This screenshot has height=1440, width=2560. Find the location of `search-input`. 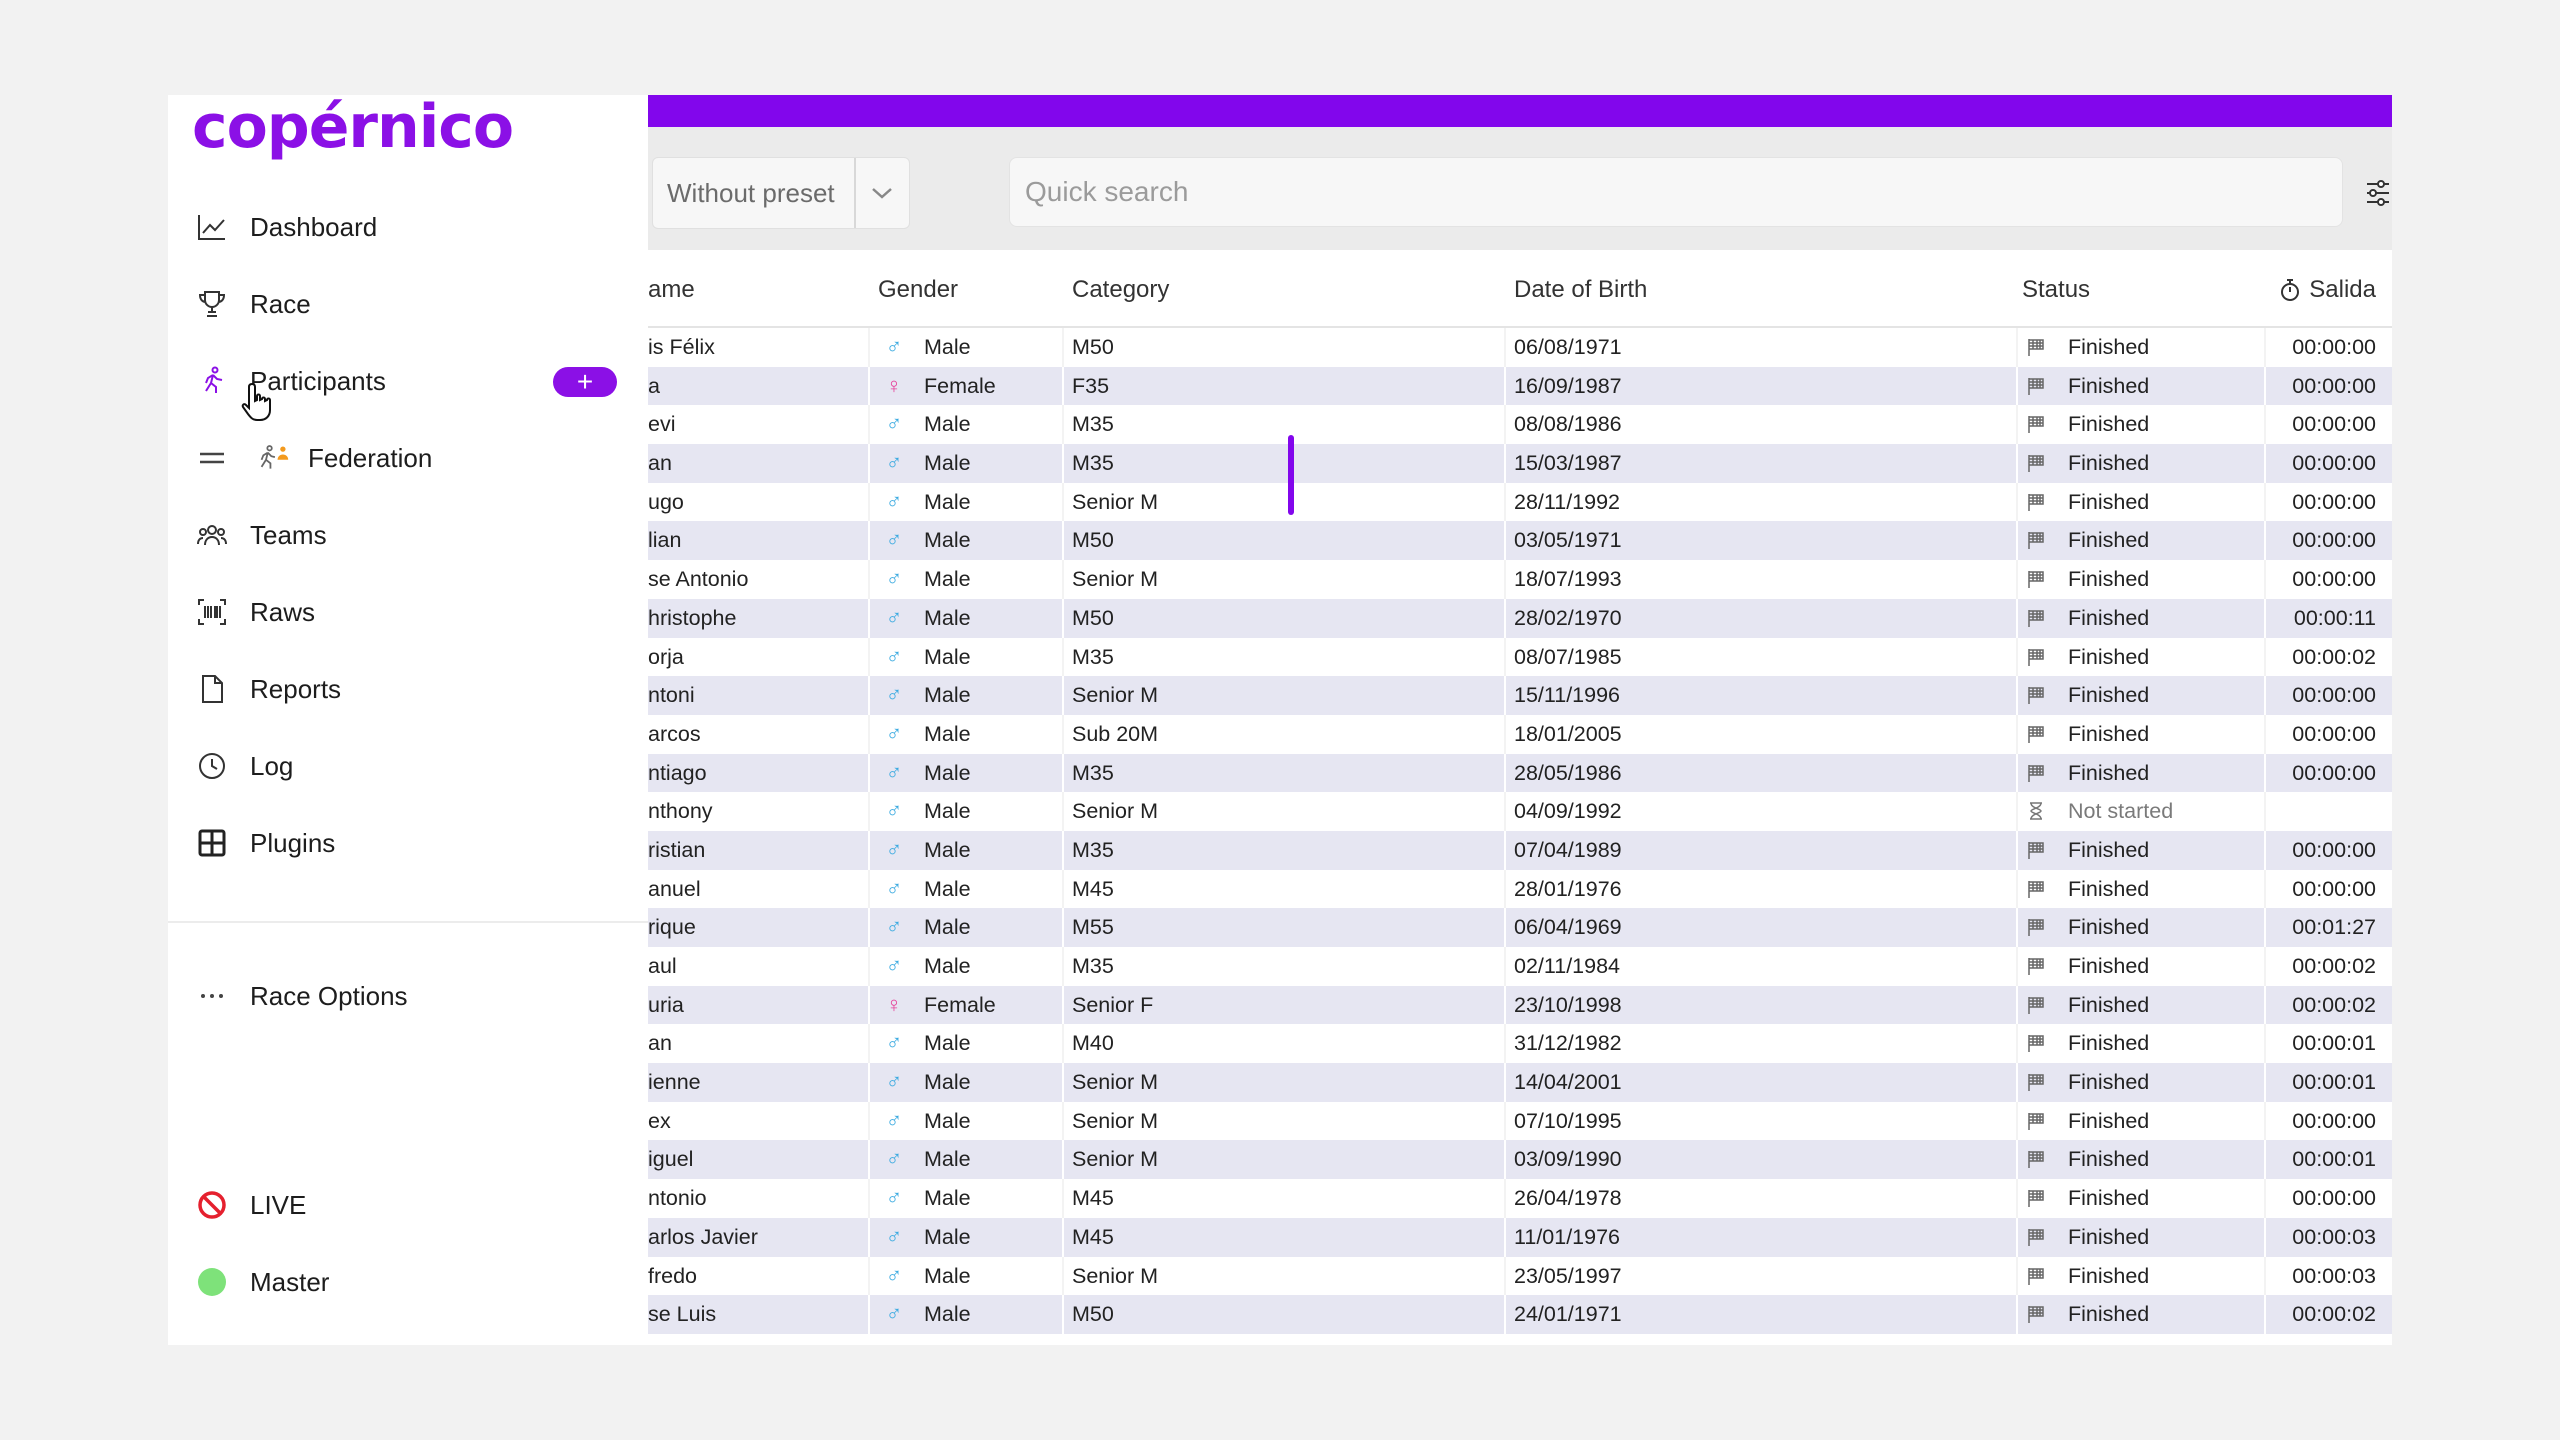

search-input is located at coordinates (1668, 192).